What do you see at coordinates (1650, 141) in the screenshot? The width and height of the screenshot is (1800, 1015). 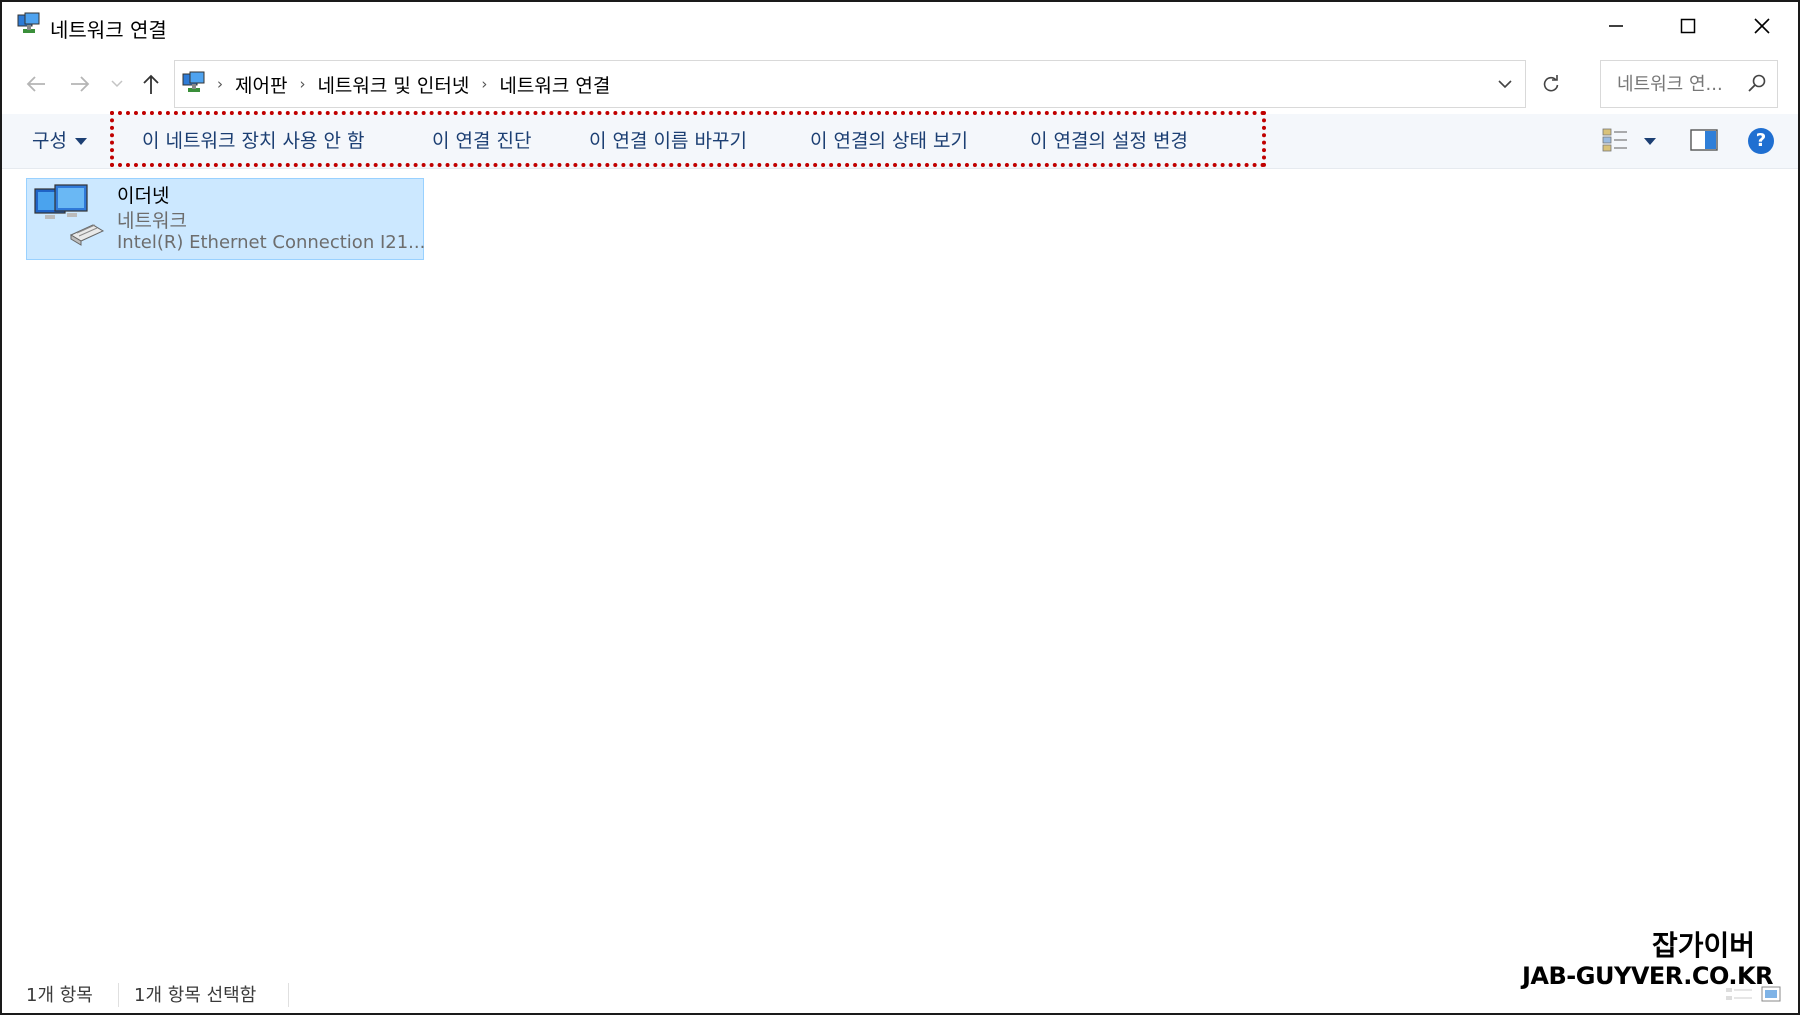 I see `view-dropdown-caret-icon` at bounding box center [1650, 141].